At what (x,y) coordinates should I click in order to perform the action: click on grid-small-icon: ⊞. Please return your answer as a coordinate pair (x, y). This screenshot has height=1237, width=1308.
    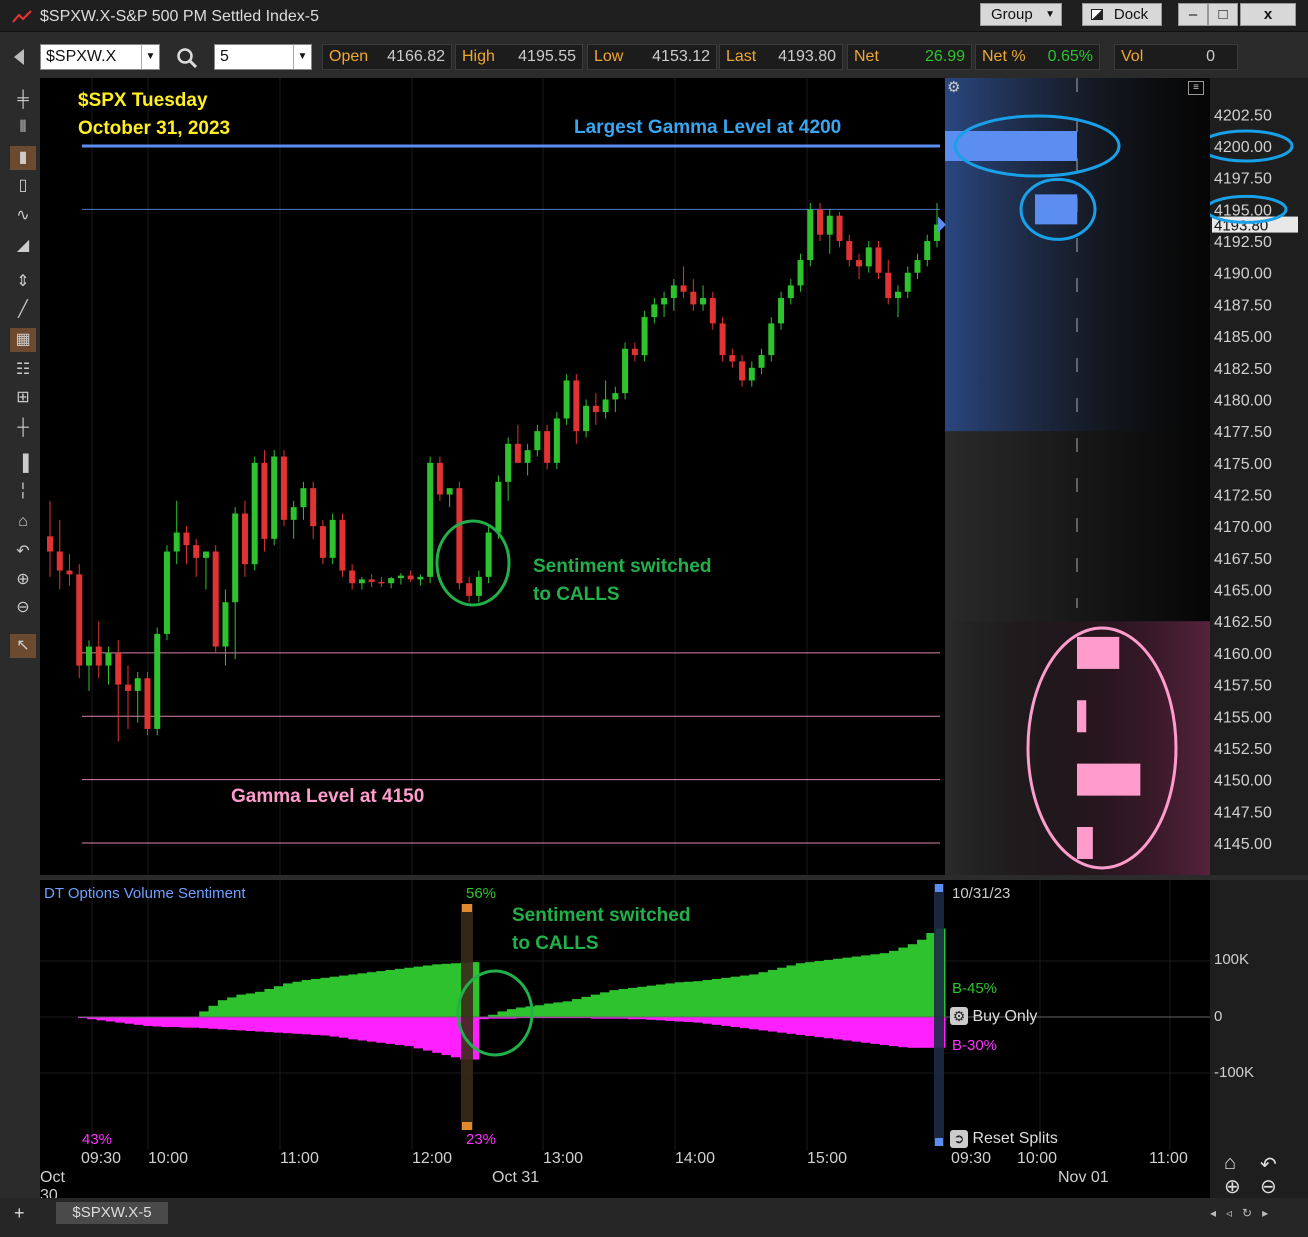
    Looking at the image, I should click on (23, 398).